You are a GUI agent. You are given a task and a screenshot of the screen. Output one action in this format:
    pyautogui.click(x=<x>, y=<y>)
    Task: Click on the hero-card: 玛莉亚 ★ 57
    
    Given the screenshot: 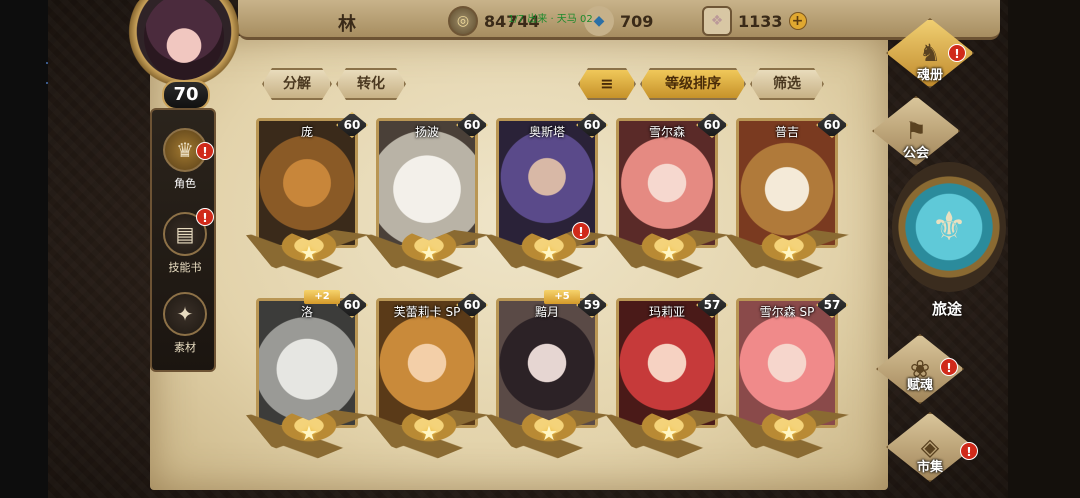 What is the action you would take?
    pyautogui.click(x=669, y=377)
    